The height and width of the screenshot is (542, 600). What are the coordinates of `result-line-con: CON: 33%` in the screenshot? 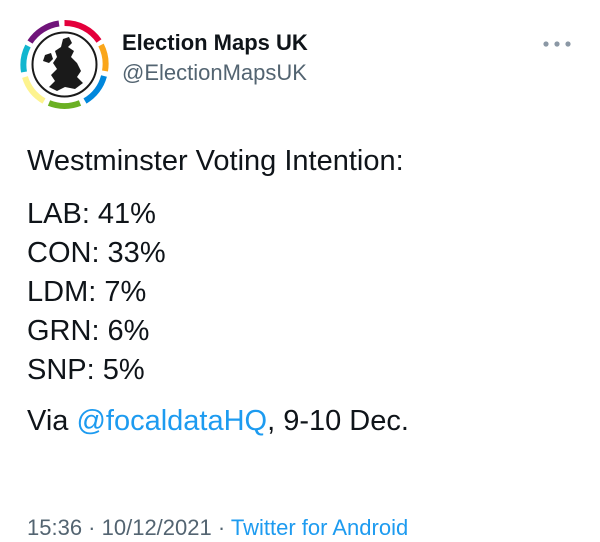 It's located at (96, 253).